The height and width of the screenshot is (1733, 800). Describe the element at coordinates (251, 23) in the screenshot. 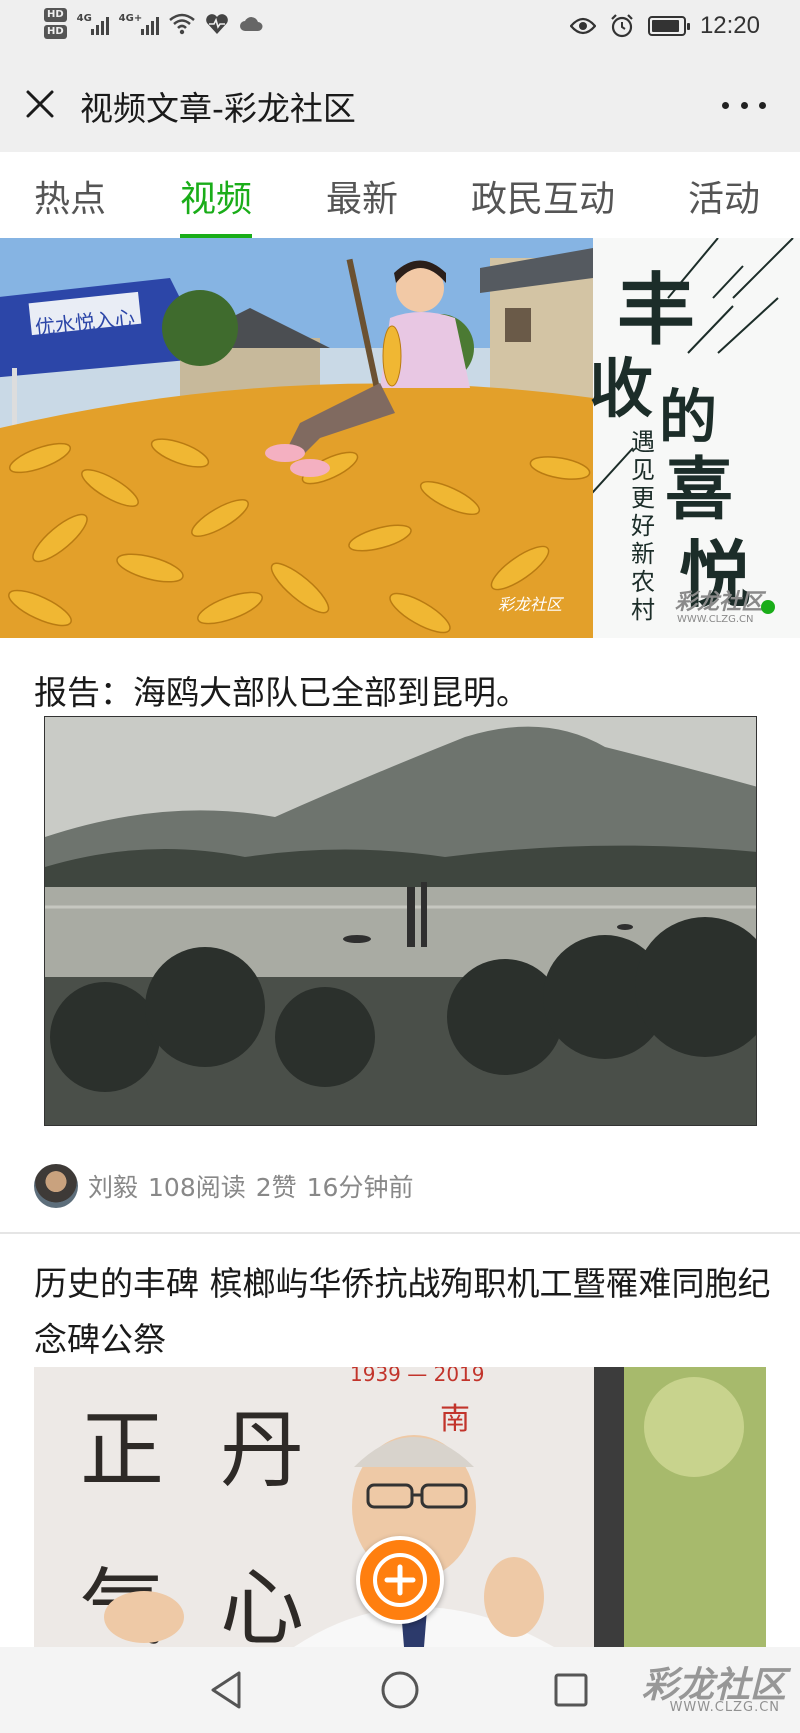

I see `cloud-icon` at that location.